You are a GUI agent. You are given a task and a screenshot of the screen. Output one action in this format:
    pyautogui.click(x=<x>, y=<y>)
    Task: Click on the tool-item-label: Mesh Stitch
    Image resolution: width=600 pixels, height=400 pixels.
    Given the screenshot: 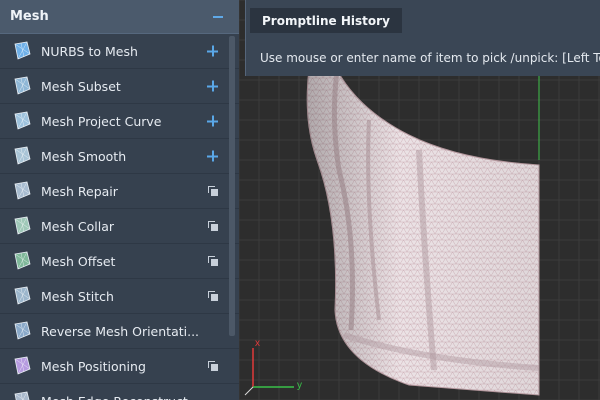 What is the action you would take?
    pyautogui.click(x=77, y=296)
    